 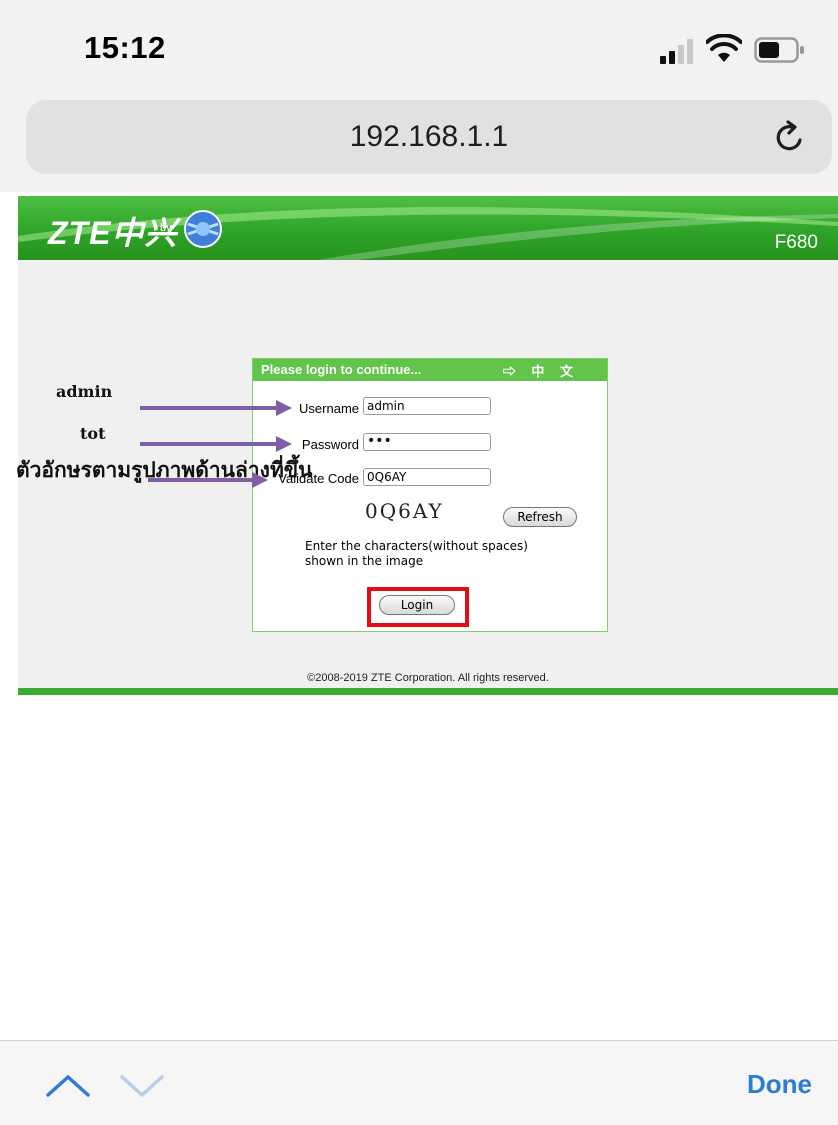 I want to click on signal-icon, so click(x=676, y=51).